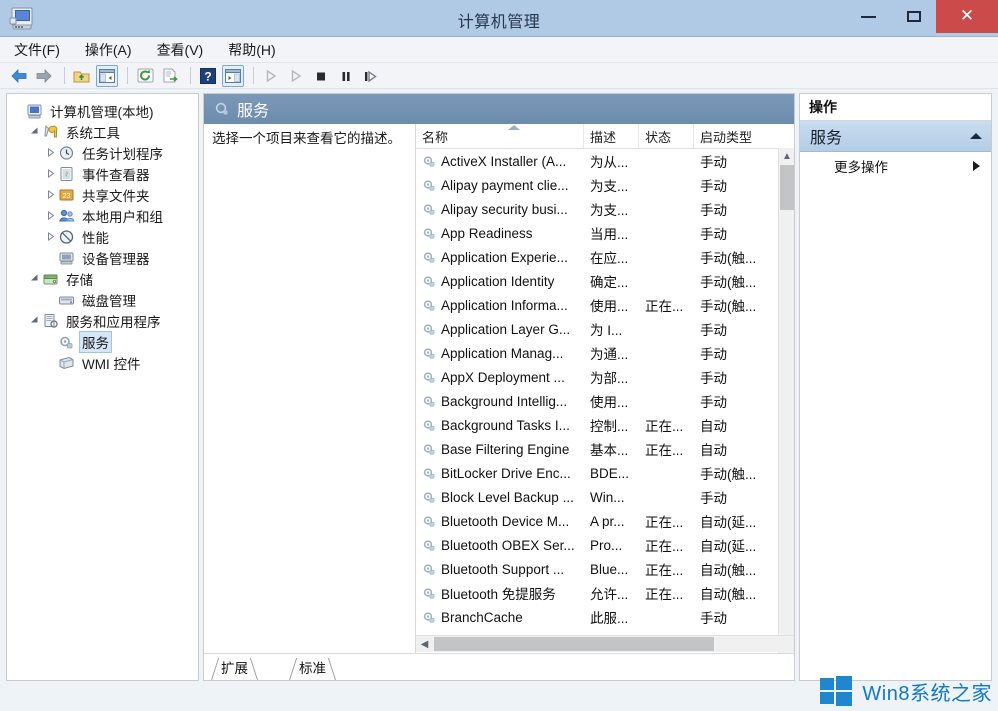 This screenshot has height=711, width=998. What do you see at coordinates (605, 497) in the screenshot?
I see `service-row: Block Level Backup ... Win... 手动` at bounding box center [605, 497].